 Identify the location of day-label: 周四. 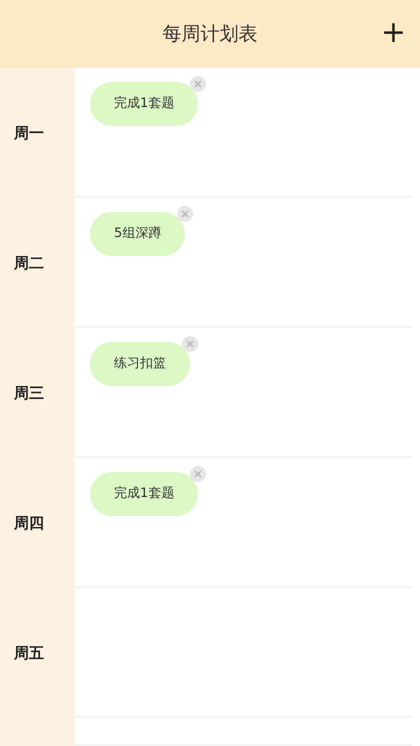
(29, 523).